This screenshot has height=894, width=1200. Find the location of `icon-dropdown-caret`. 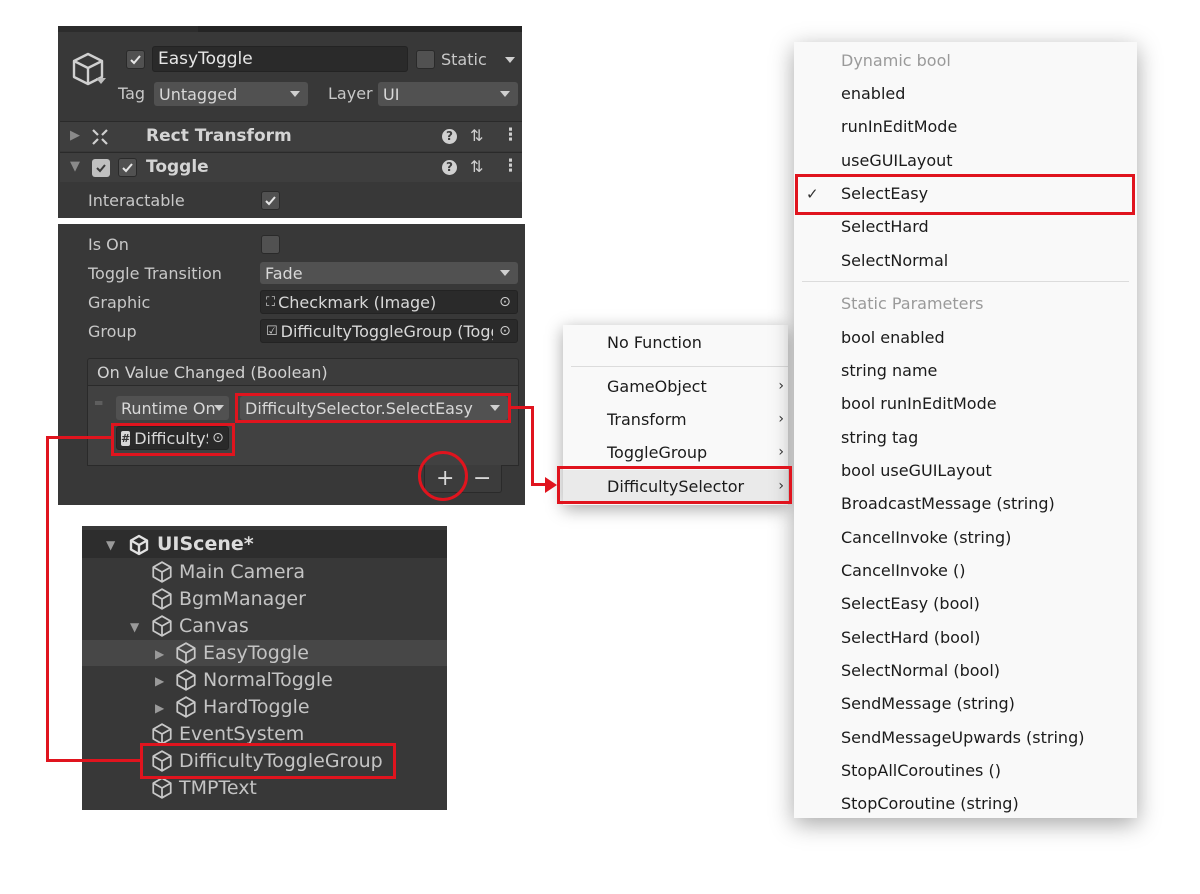

icon-dropdown-caret is located at coordinates (101, 81).